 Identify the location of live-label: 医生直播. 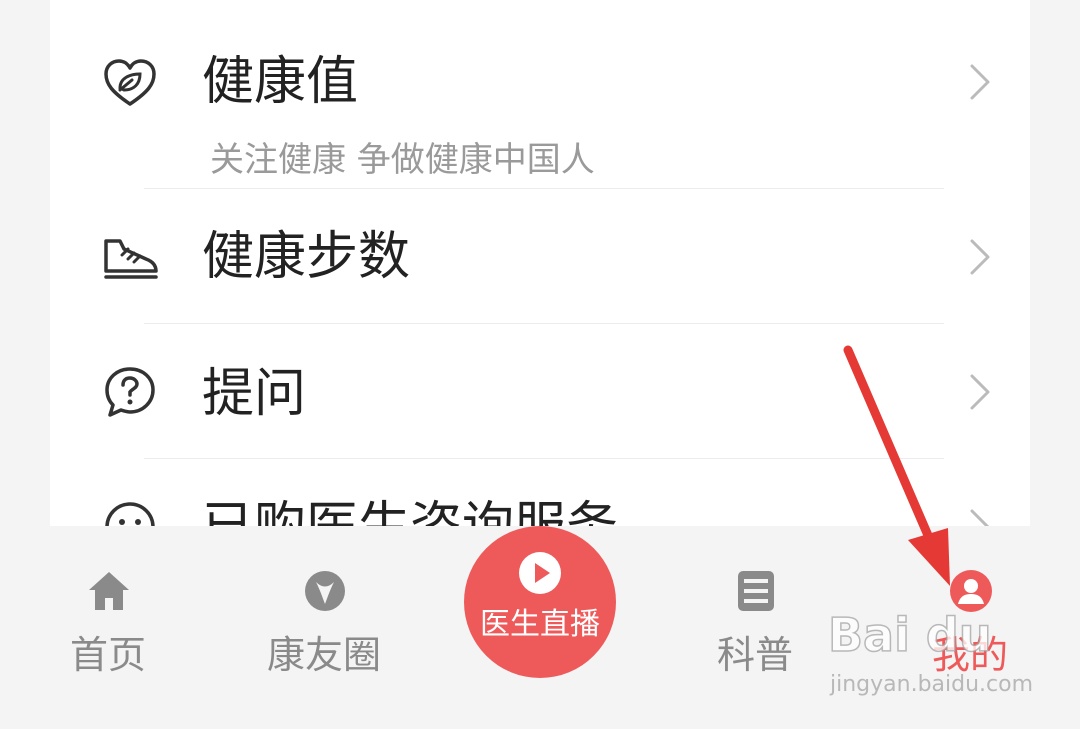
(540, 624).